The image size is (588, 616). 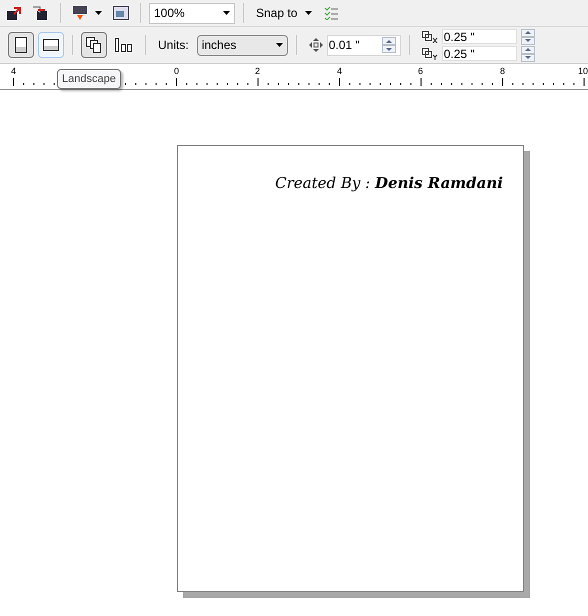 I want to click on ruler-label: 2, so click(x=257, y=71).